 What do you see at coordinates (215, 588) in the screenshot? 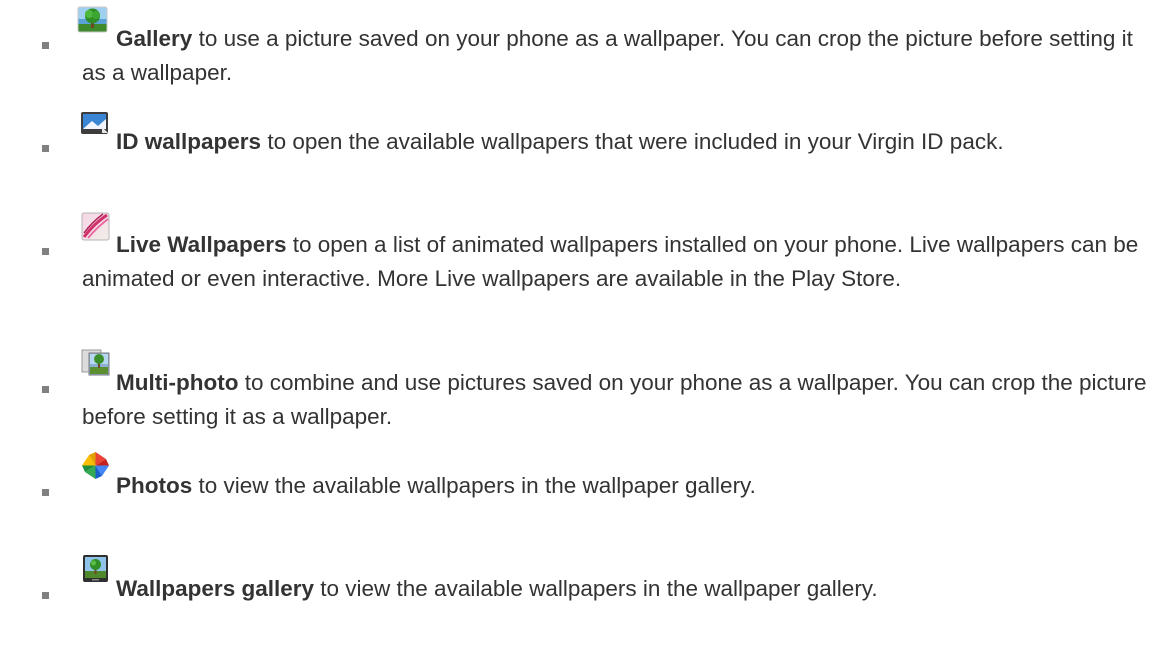
I see `item-title: Wallpapers gallery` at bounding box center [215, 588].